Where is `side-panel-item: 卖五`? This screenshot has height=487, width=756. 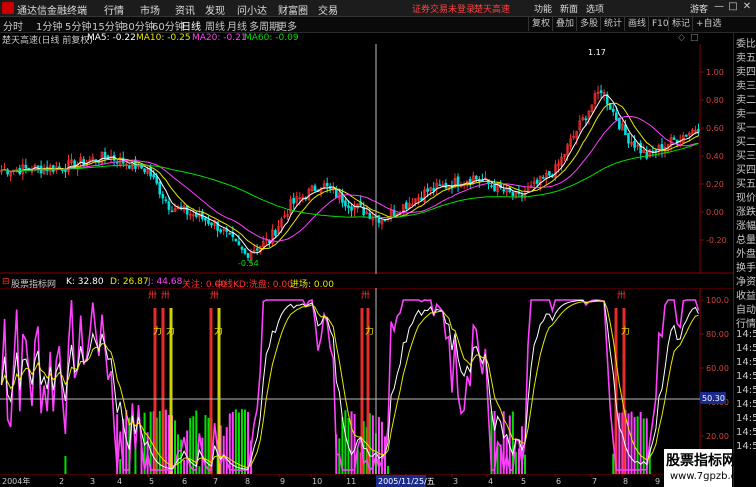 side-panel-item: 卖五 is located at coordinates (746, 58).